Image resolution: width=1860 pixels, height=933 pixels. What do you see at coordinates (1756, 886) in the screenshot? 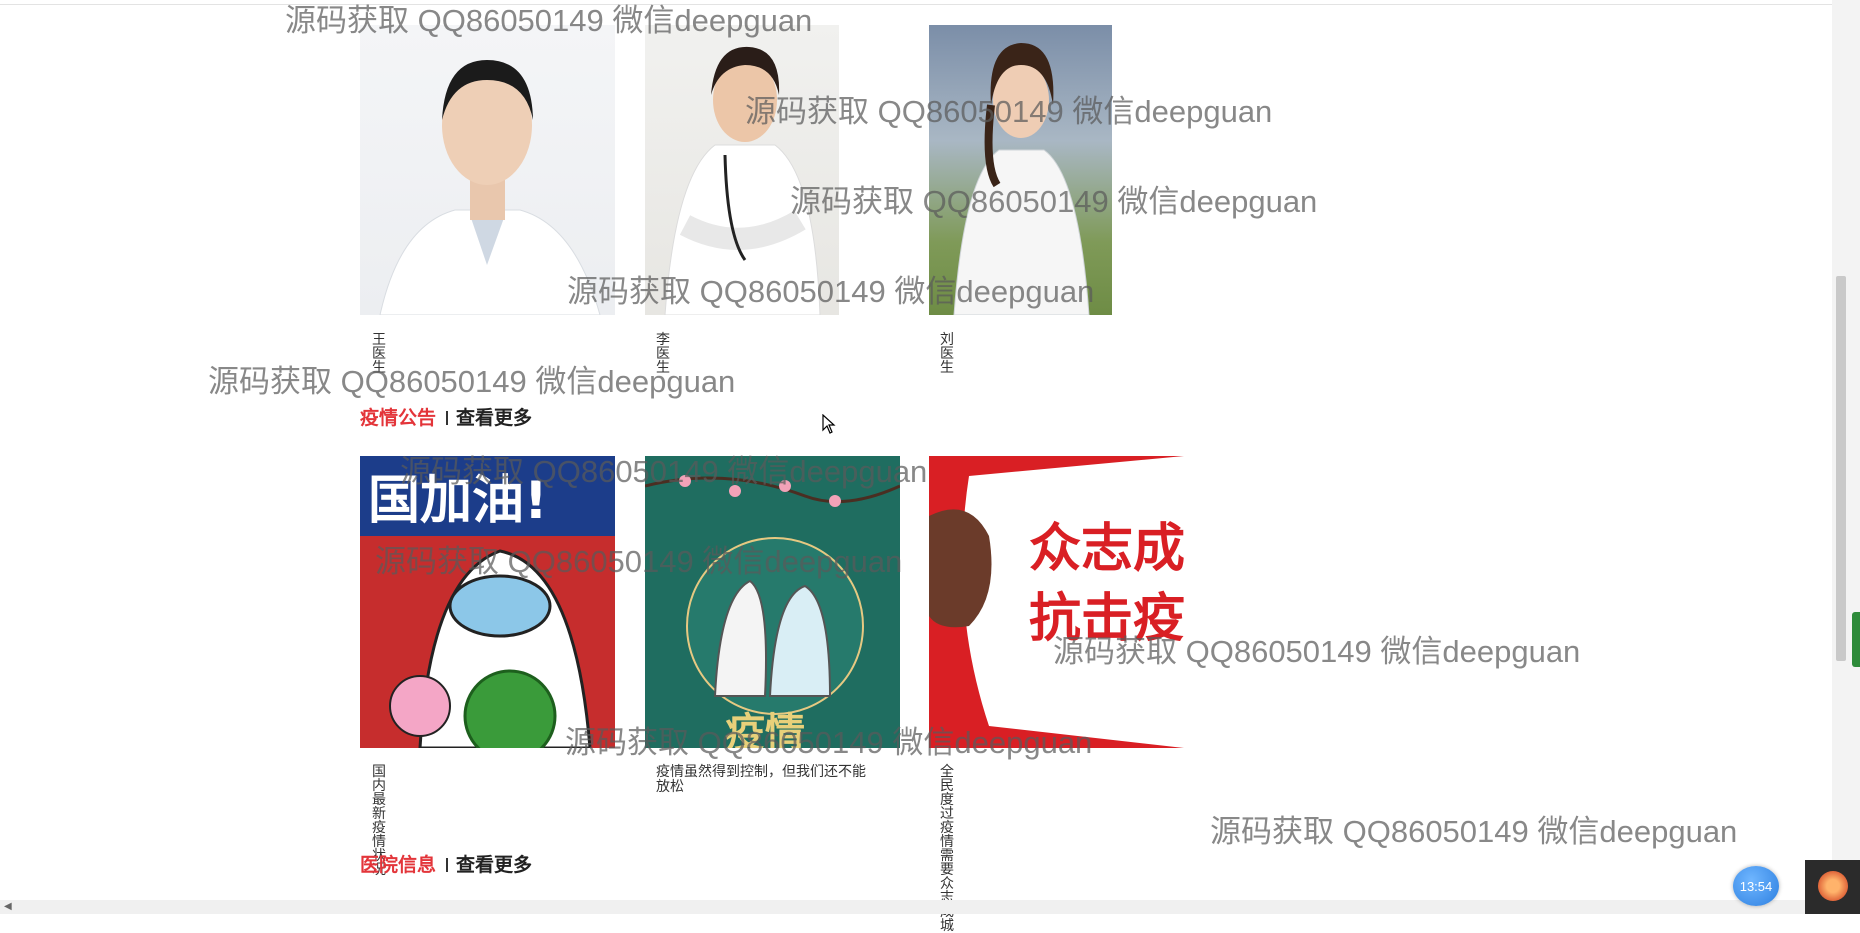
I see `clock-badge: 13:54` at bounding box center [1756, 886].